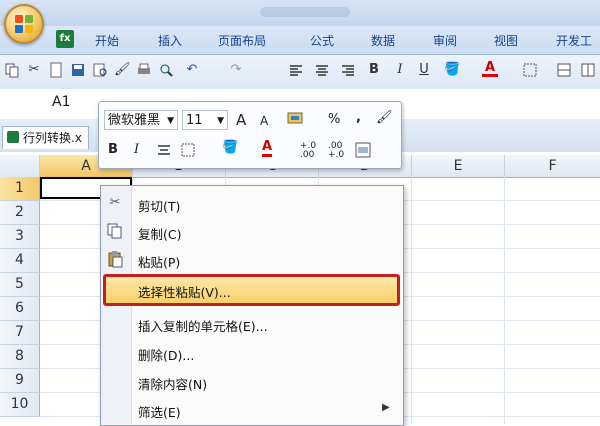  I want to click on menu-item-copy: 复制(C), so click(159, 233).